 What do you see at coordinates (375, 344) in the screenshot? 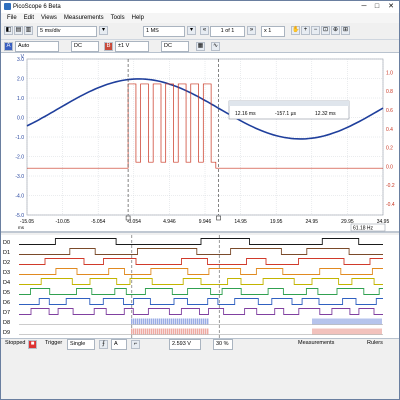
I see `rulers-button: Rulers` at bounding box center [375, 344].